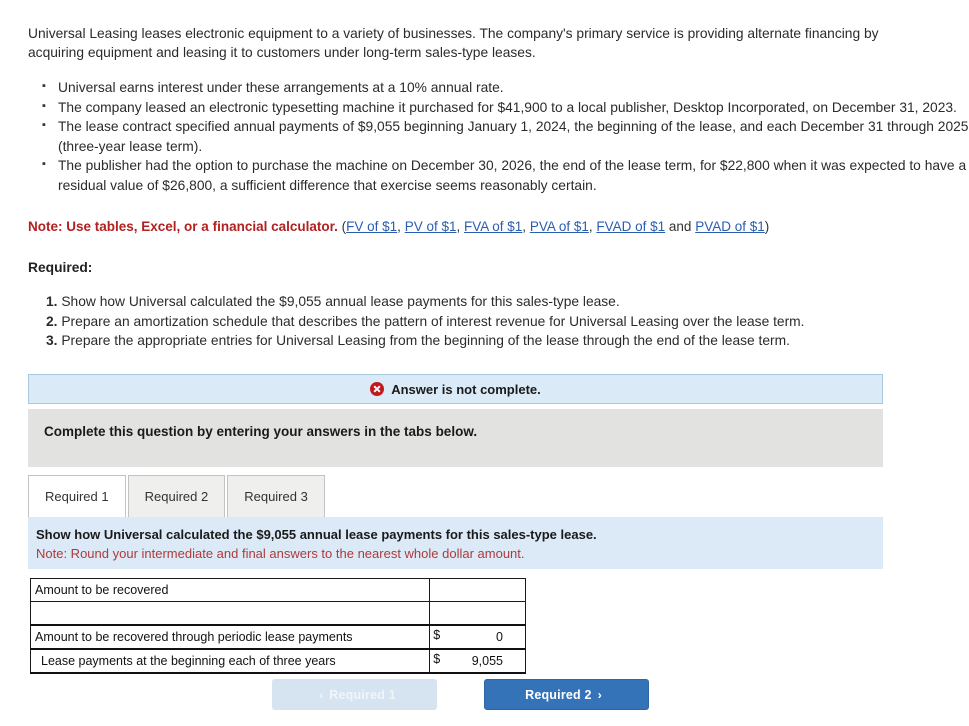  I want to click on table-row: Amount to be recovered, so click(277, 590).